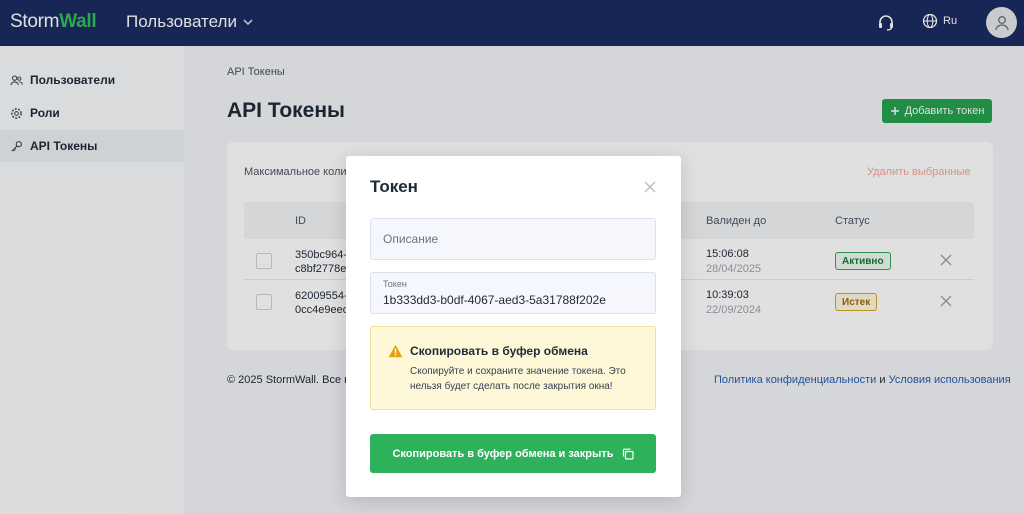  What do you see at coordinates (494, 300) in the screenshot?
I see `token-value: 1b333dd3-b0df-4067-aed3-5a31788f202e` at bounding box center [494, 300].